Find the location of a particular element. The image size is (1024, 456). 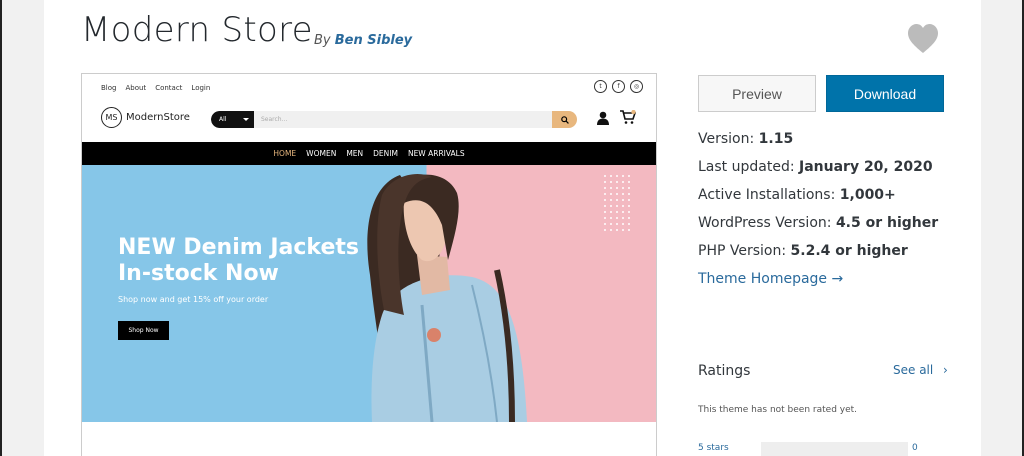

meta-php-value: 5.2.4 or higher is located at coordinates (849, 251).